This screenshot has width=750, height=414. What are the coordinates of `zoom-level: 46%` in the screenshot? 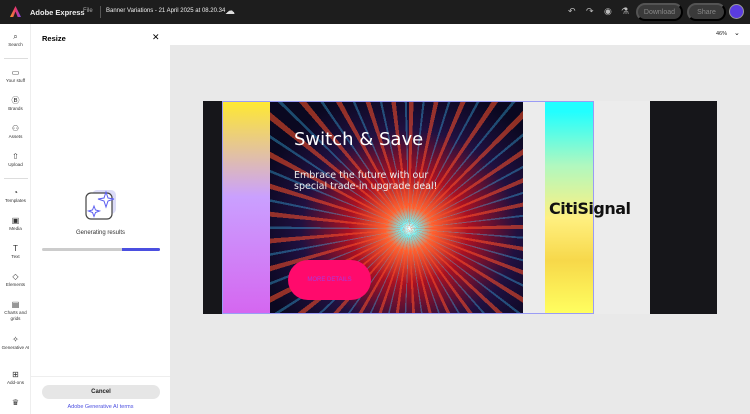 It's located at (721, 34).